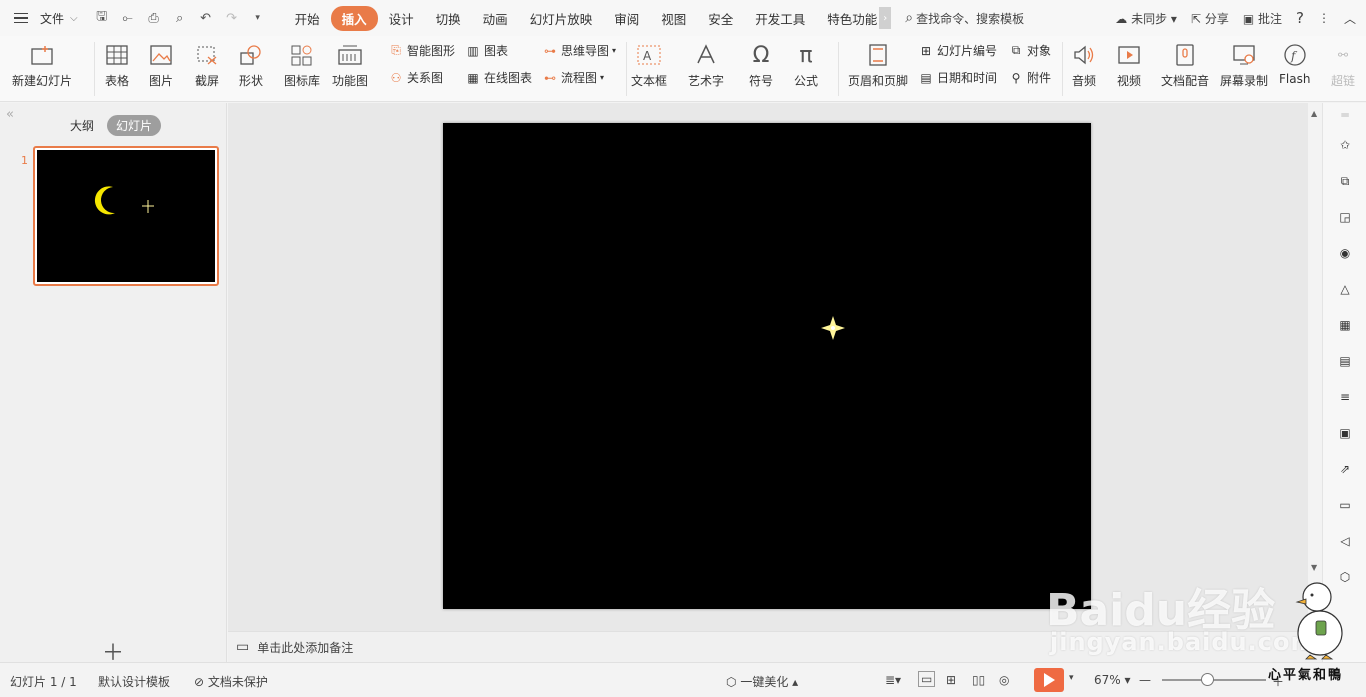 The image size is (1366, 697). What do you see at coordinates (305, 647) in the screenshot?
I see `notes-placeholder: 单击此处添加备注` at bounding box center [305, 647].